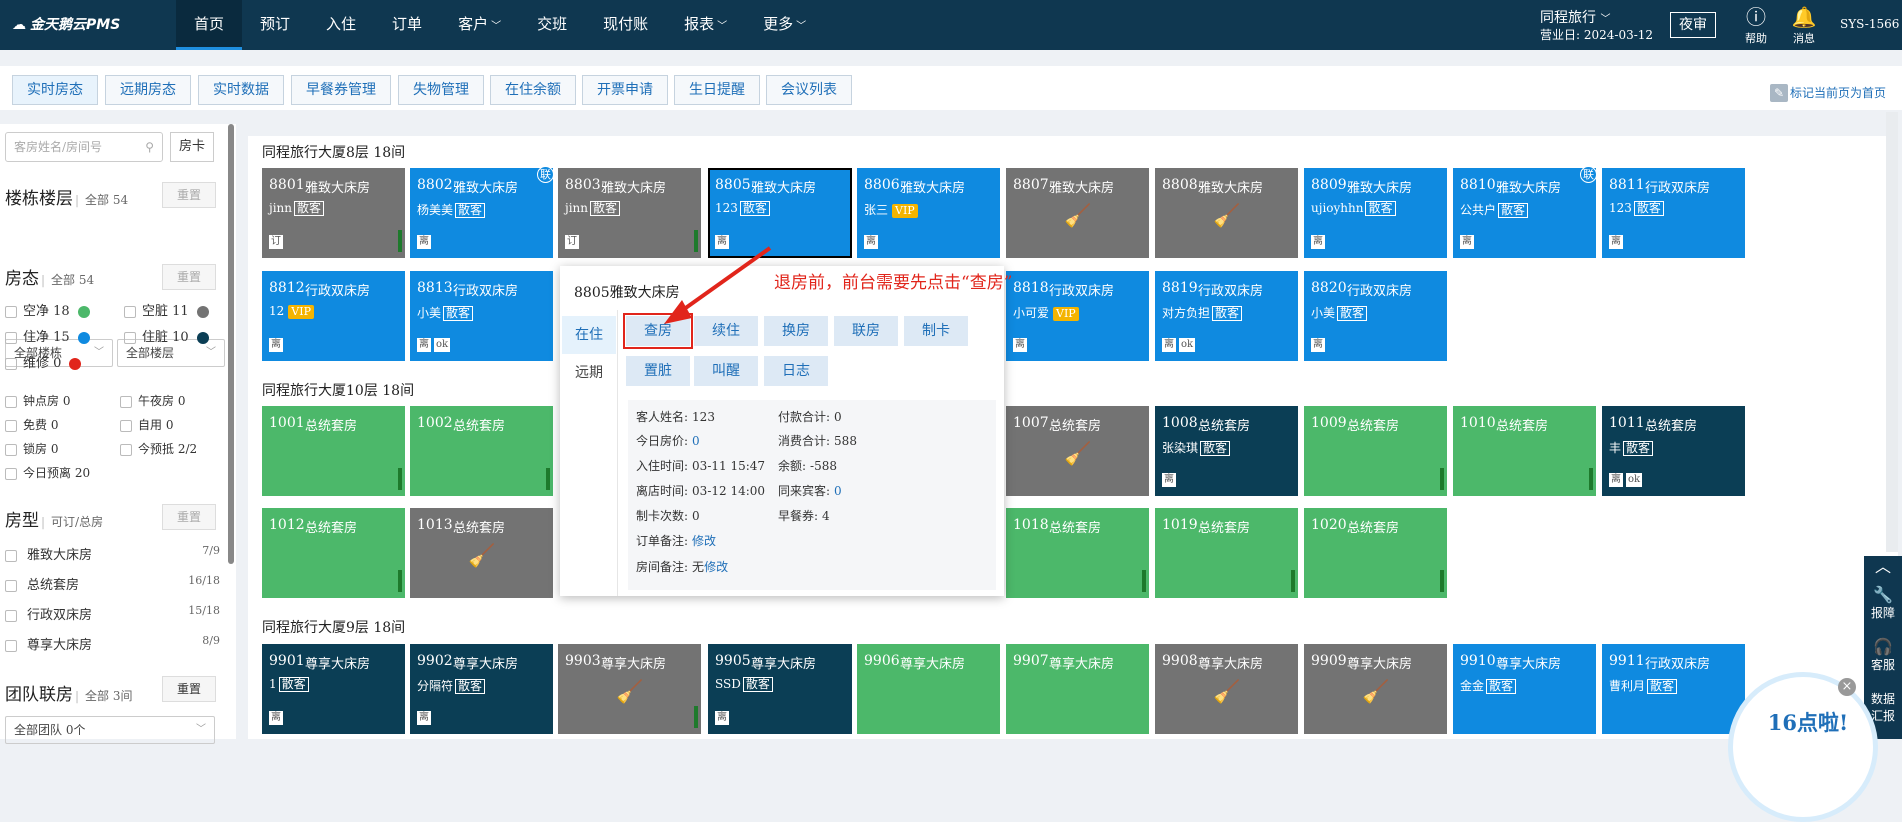 The width and height of the screenshot is (1902, 822). I want to click on roomtype-option: 总统套房 16/18, so click(112, 583).